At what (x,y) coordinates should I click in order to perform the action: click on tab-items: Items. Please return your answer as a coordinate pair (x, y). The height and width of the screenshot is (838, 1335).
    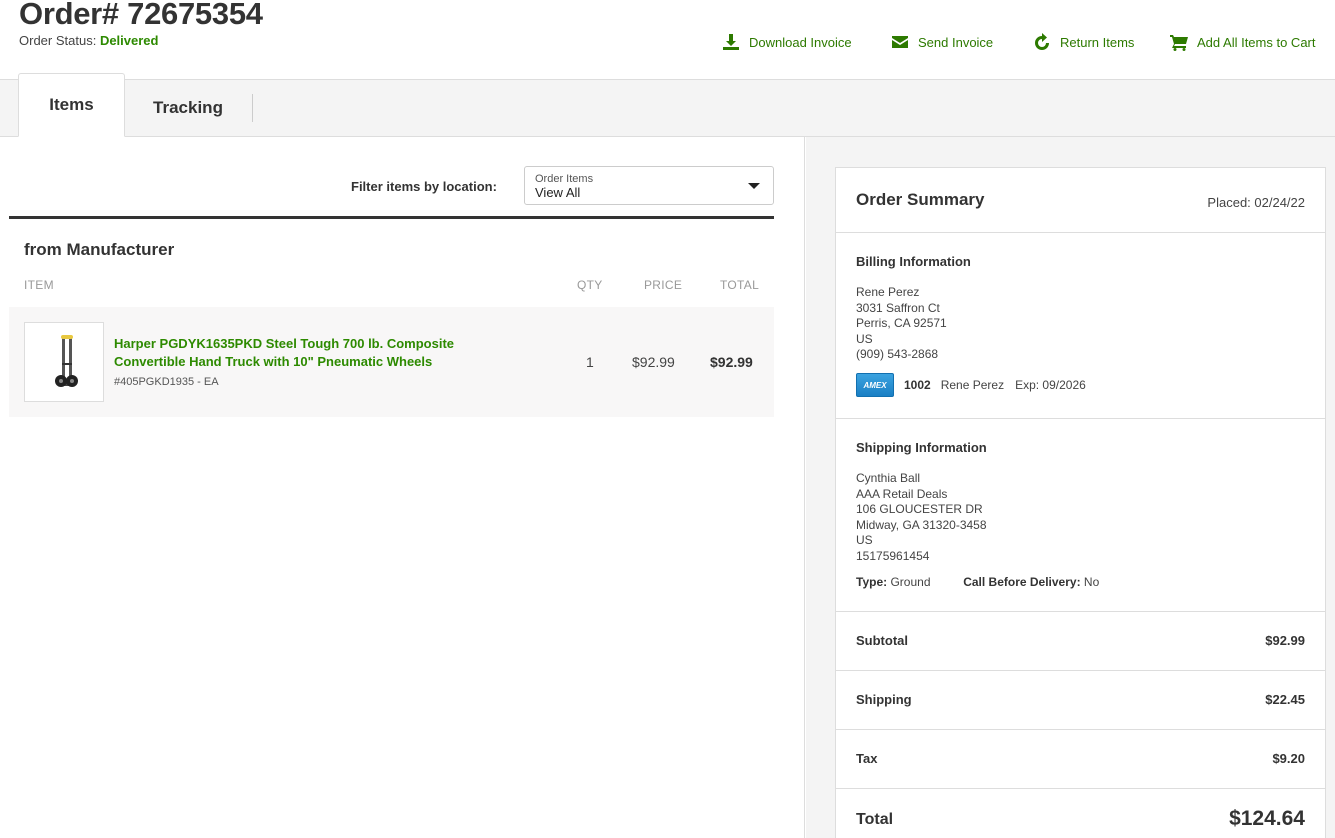
    Looking at the image, I should click on (71, 105).